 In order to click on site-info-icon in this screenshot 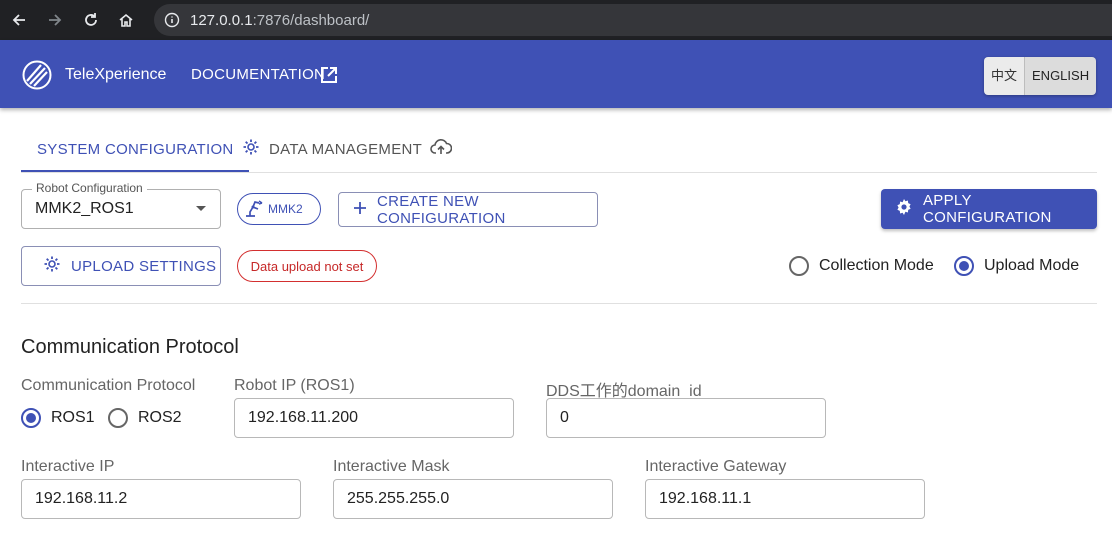, I will do `click(172, 22)`.